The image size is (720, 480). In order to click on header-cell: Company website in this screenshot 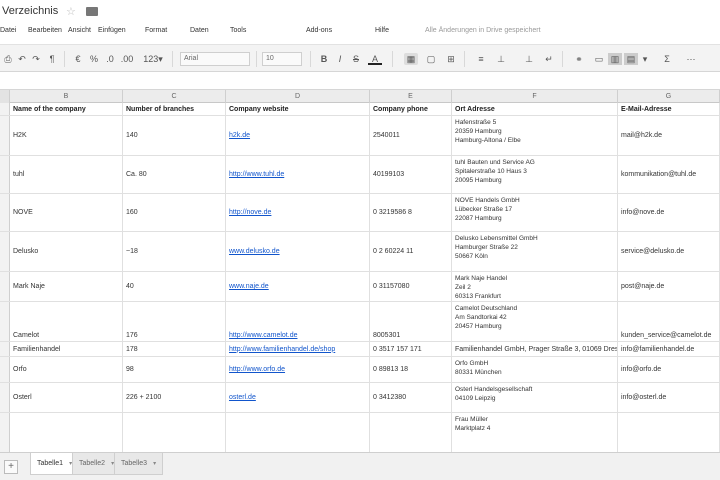, I will do `click(298, 109)`.